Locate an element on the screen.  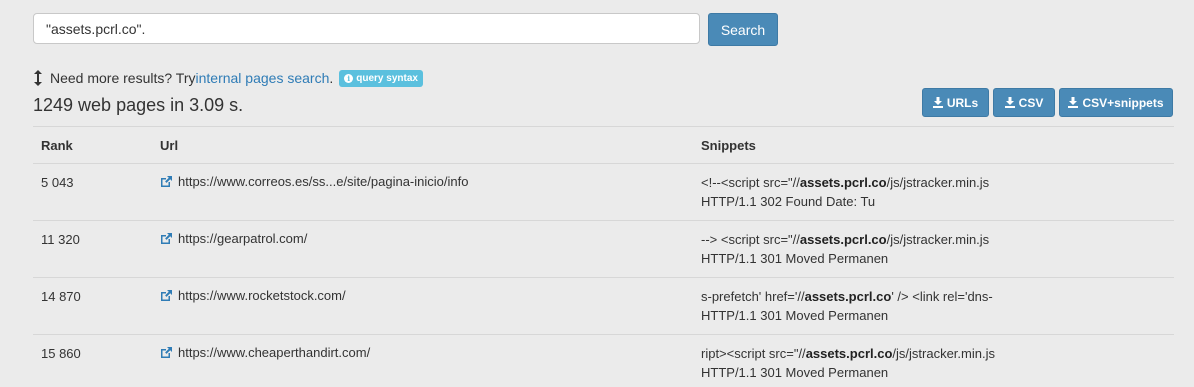
download-urls-label: URLs is located at coordinates (962, 102).